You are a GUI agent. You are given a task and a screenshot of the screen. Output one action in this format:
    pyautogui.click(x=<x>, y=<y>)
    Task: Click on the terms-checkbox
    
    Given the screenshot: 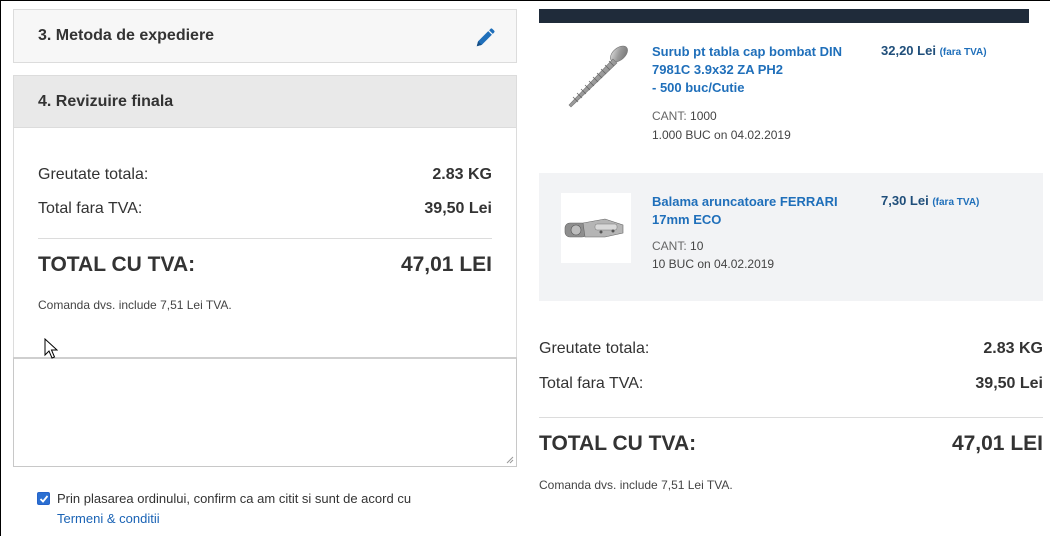 What is the action you would take?
    pyautogui.click(x=43, y=498)
    